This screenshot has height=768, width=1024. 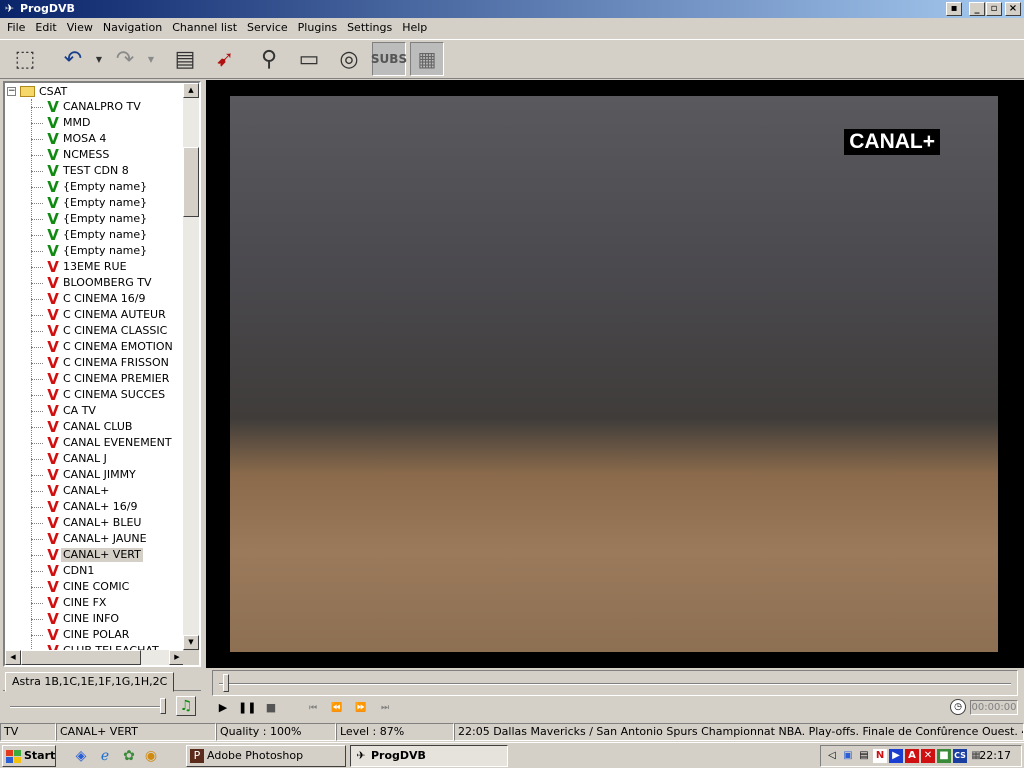 What do you see at coordinates (1013, 9) in the screenshot?
I see `close-button: ×` at bounding box center [1013, 9].